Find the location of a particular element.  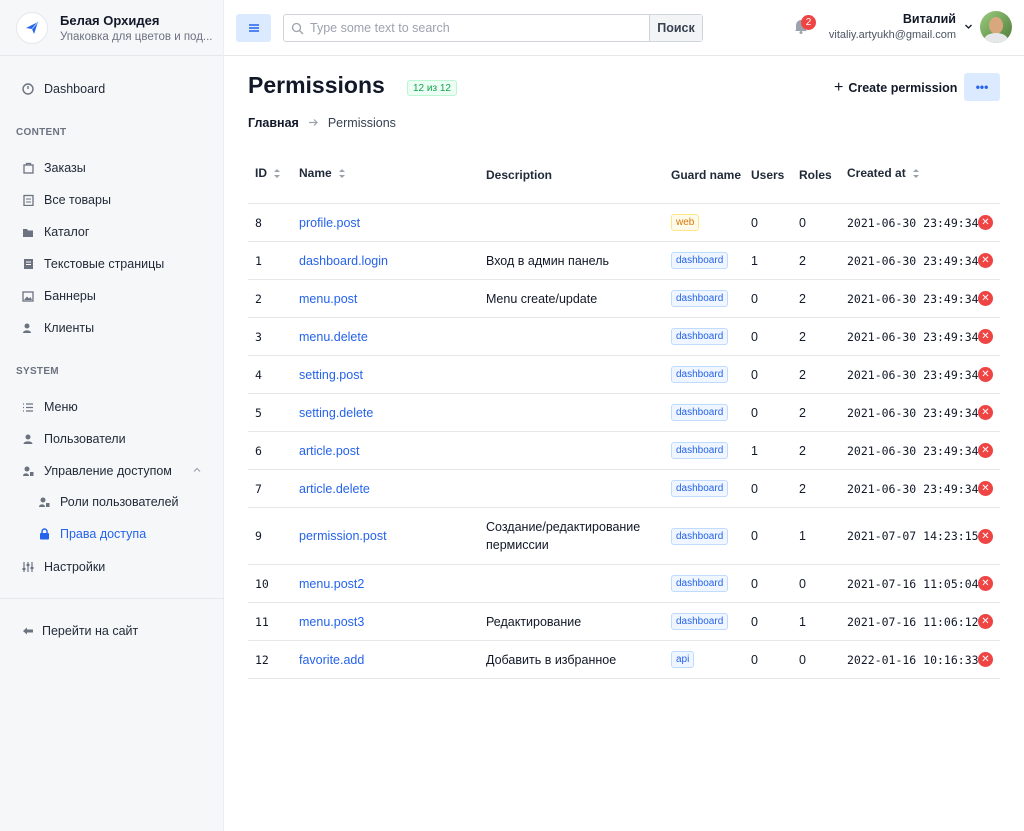

sidebar-item-label: Роли пользователей is located at coordinates (119, 502).